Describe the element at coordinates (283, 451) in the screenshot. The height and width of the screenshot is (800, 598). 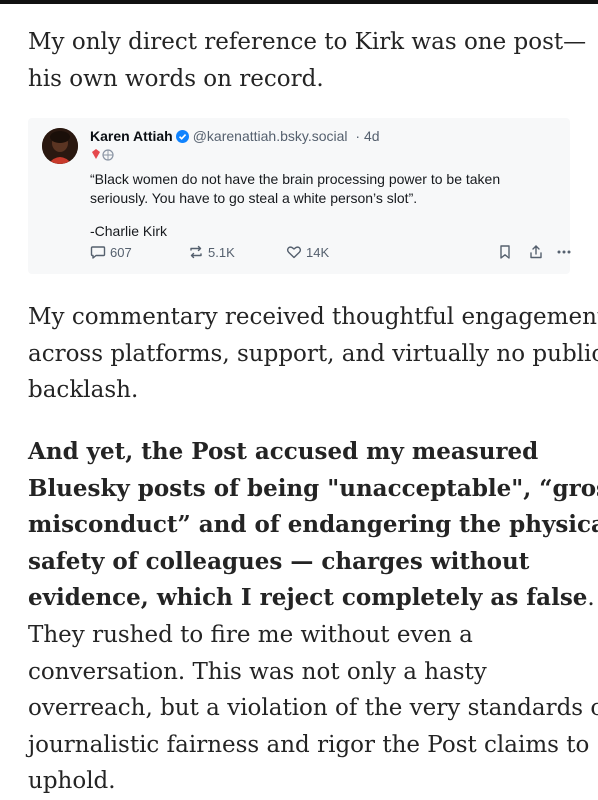
I see `bold-text-line: And yet, the Post accused my measured` at that location.